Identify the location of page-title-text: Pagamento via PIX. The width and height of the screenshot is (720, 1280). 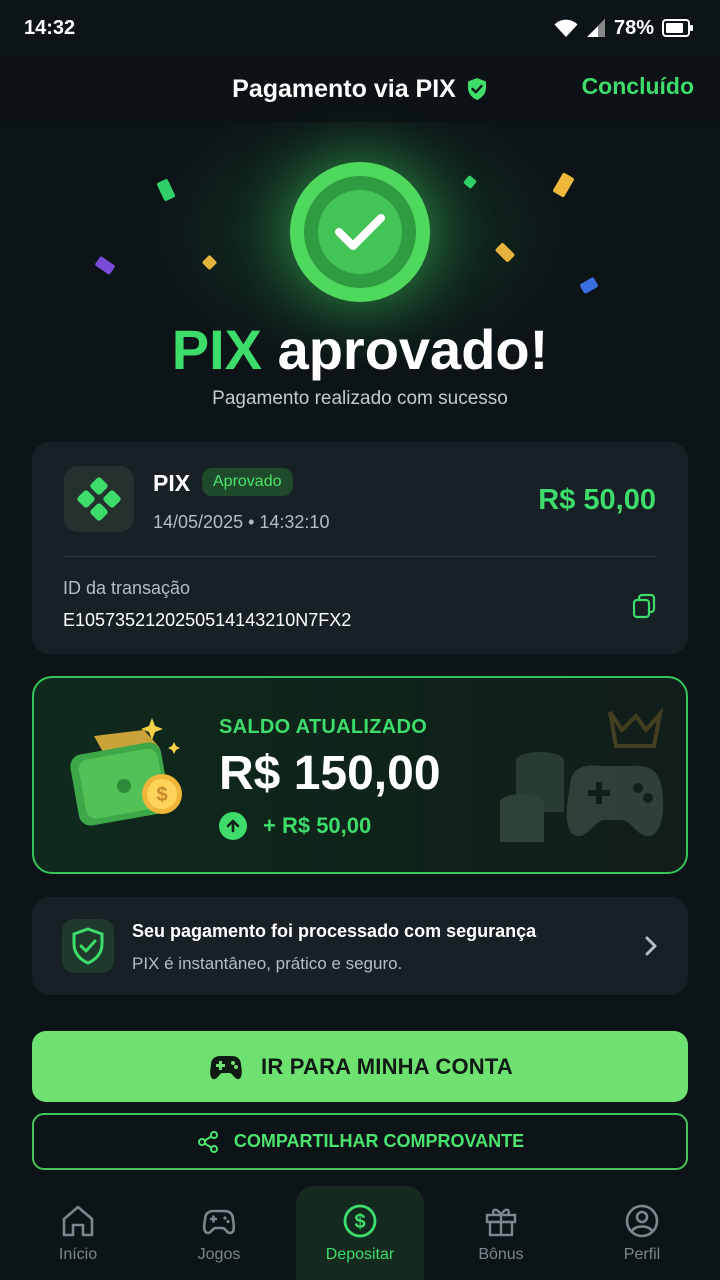
(344, 88).